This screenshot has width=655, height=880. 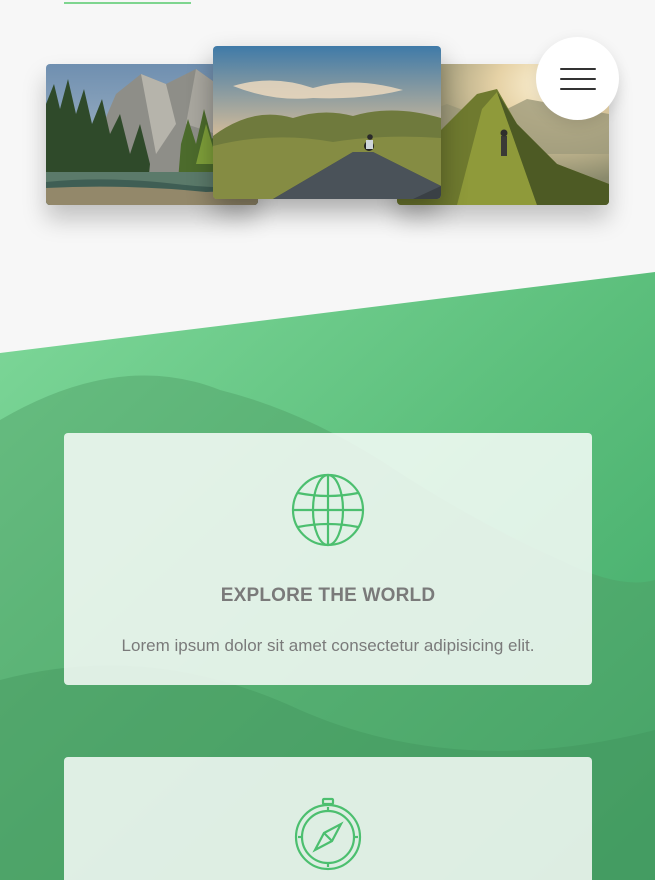 I want to click on gallery-photo-cyclist, so click(x=327, y=122).